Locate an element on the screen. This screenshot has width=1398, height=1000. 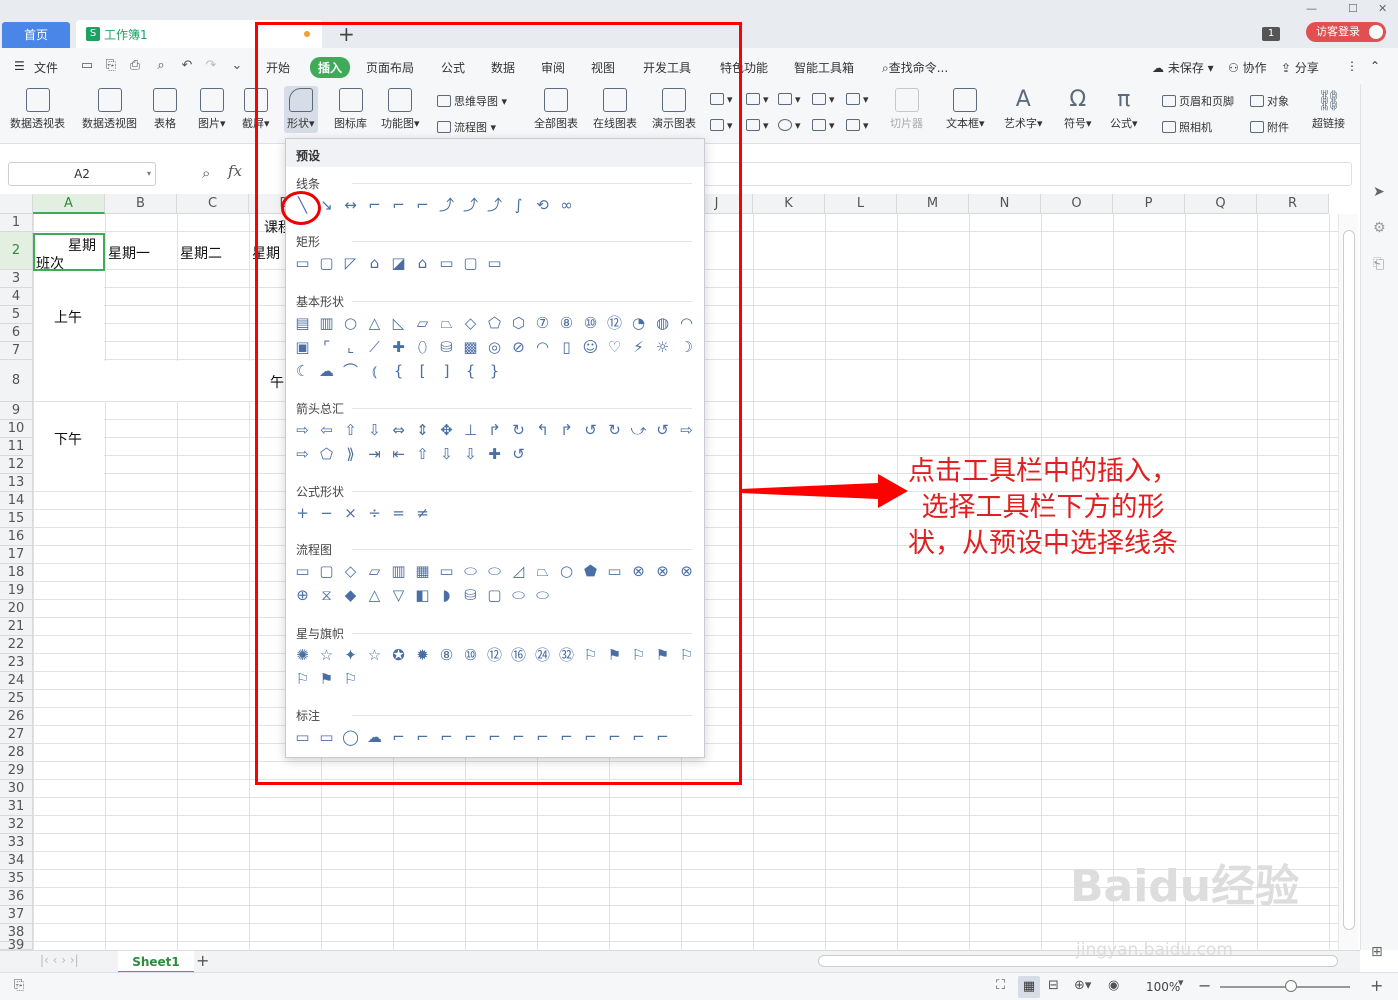
combo-chart-icon: ▾ is located at coordinates (757, 125).